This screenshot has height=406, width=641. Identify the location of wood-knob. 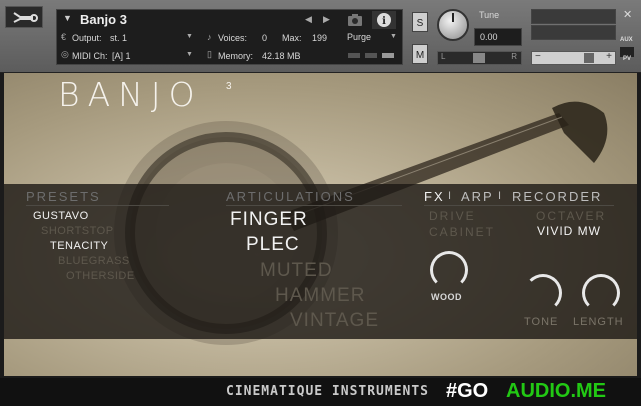
(449, 270).